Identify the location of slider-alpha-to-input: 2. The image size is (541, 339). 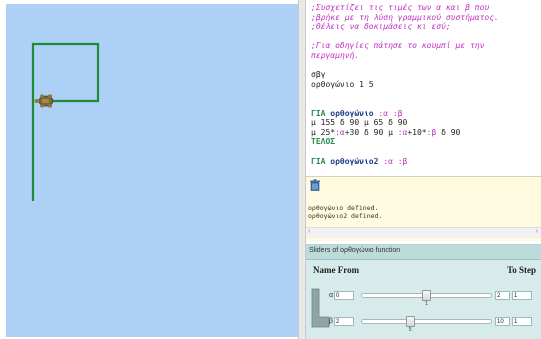
(502, 295).